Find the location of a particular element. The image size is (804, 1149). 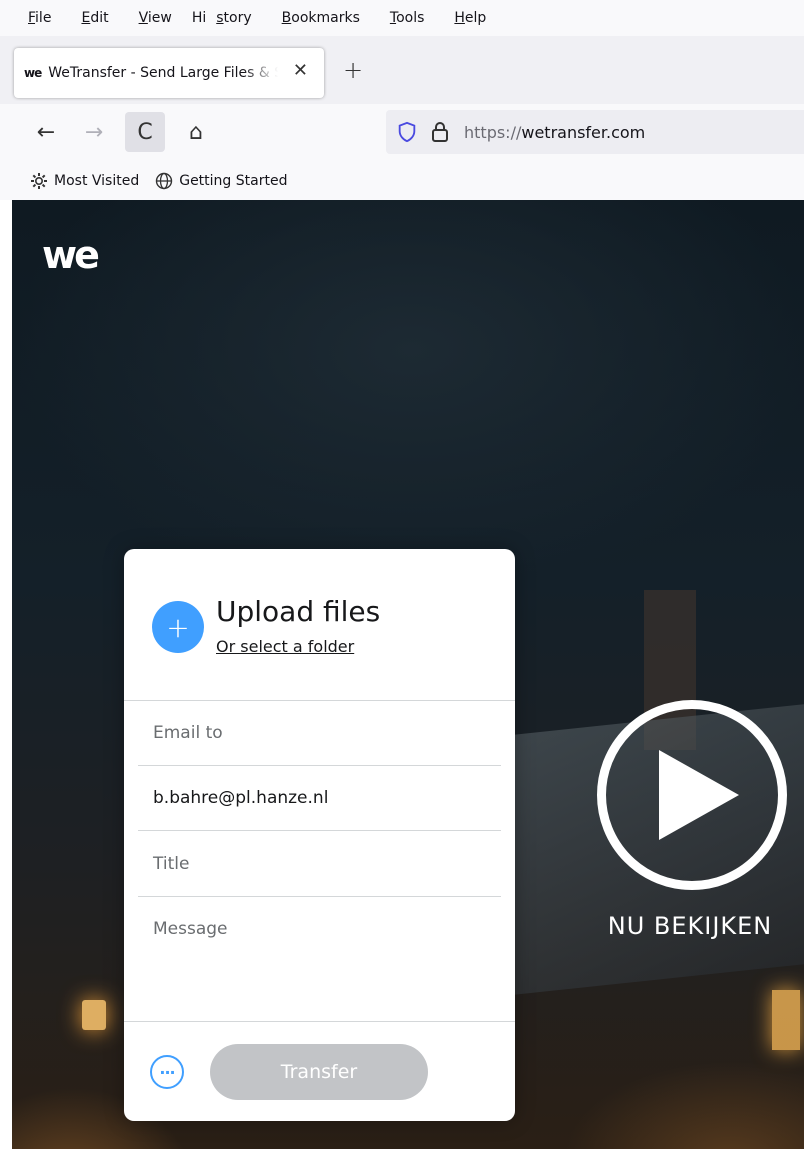

bookmark-most-visited: Most Visited is located at coordinates (84, 181).